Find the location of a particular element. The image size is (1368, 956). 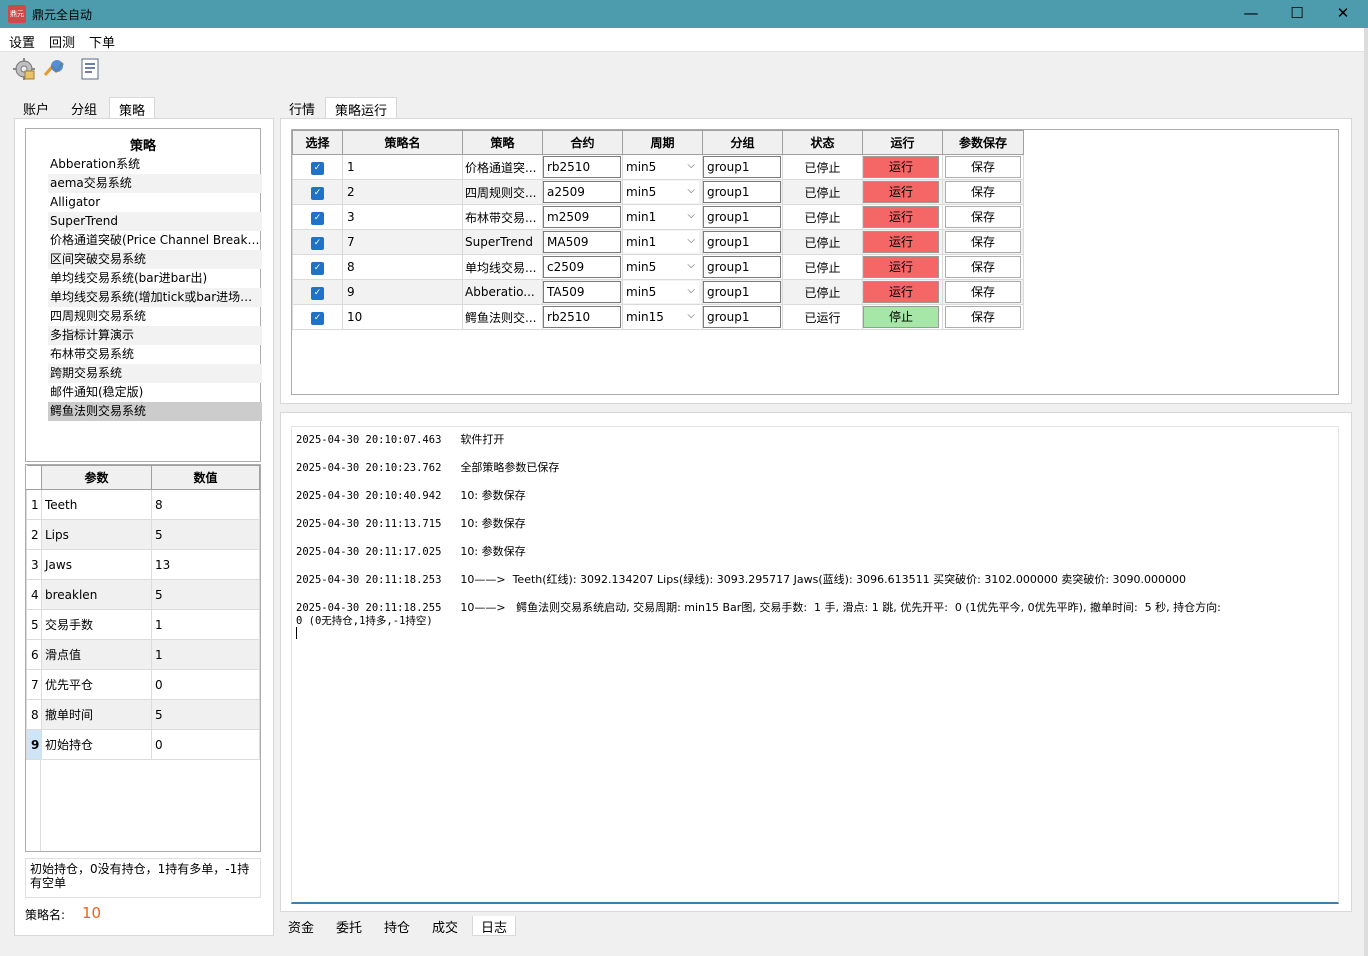

param-row: 9 初始持仓 0 is located at coordinates (143, 744).